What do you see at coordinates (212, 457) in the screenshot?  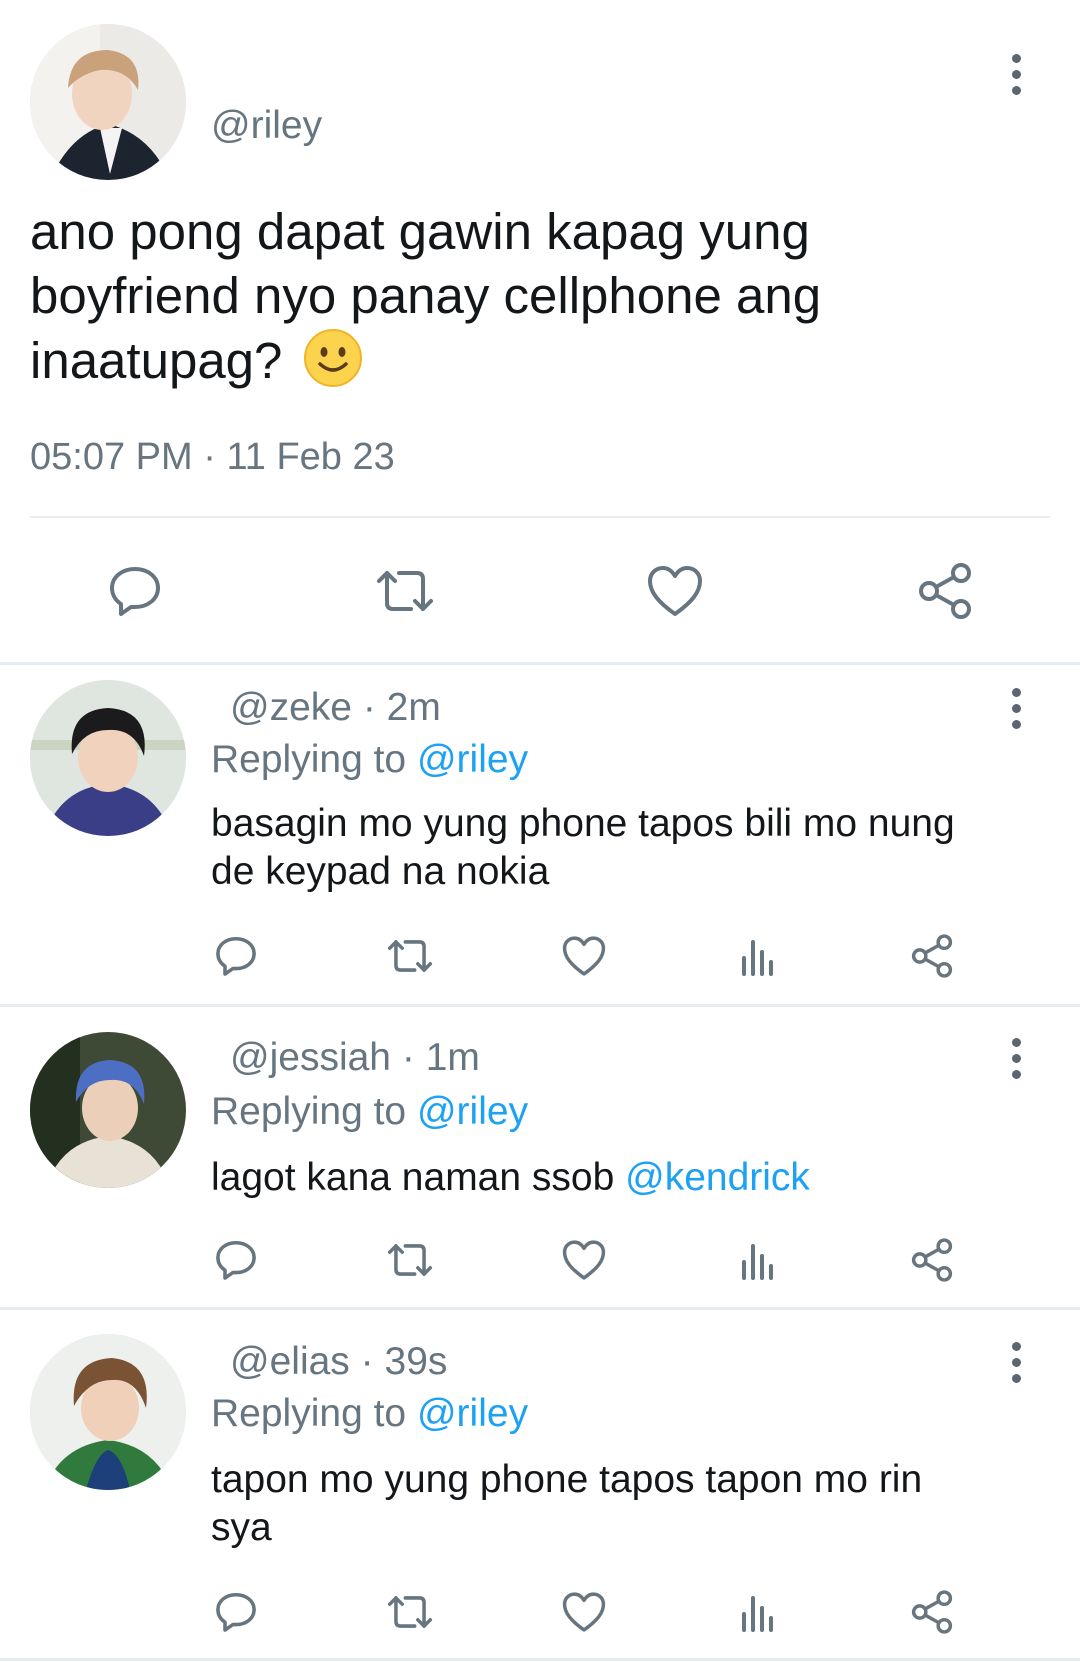 I see `main-tweet-timestamp: 05:07 PM · 11 Feb 23` at bounding box center [212, 457].